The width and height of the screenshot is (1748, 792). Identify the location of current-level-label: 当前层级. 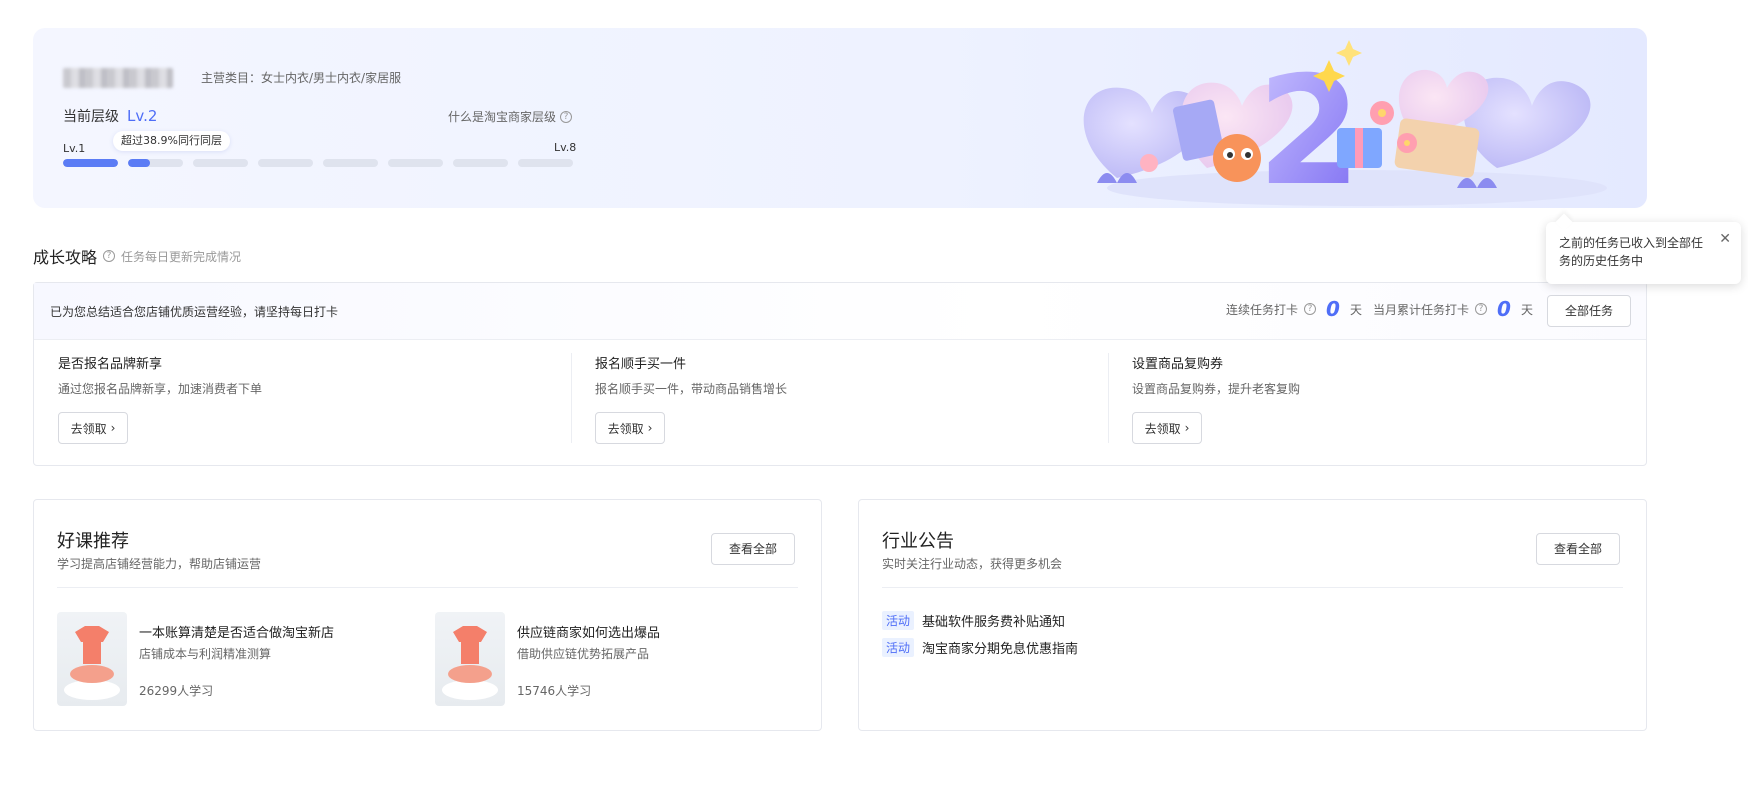
(91, 117).